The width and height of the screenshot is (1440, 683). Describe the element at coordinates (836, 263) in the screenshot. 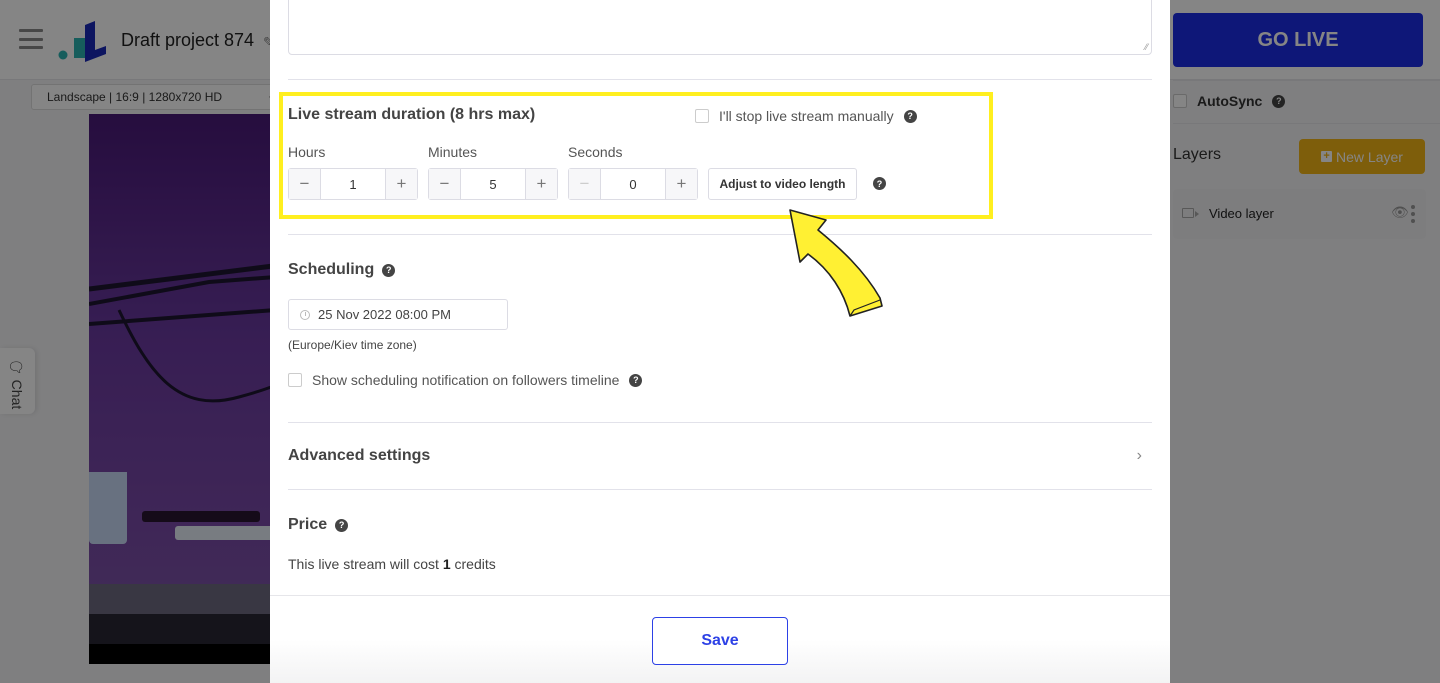

I see `annotation-arrow-icon` at that location.